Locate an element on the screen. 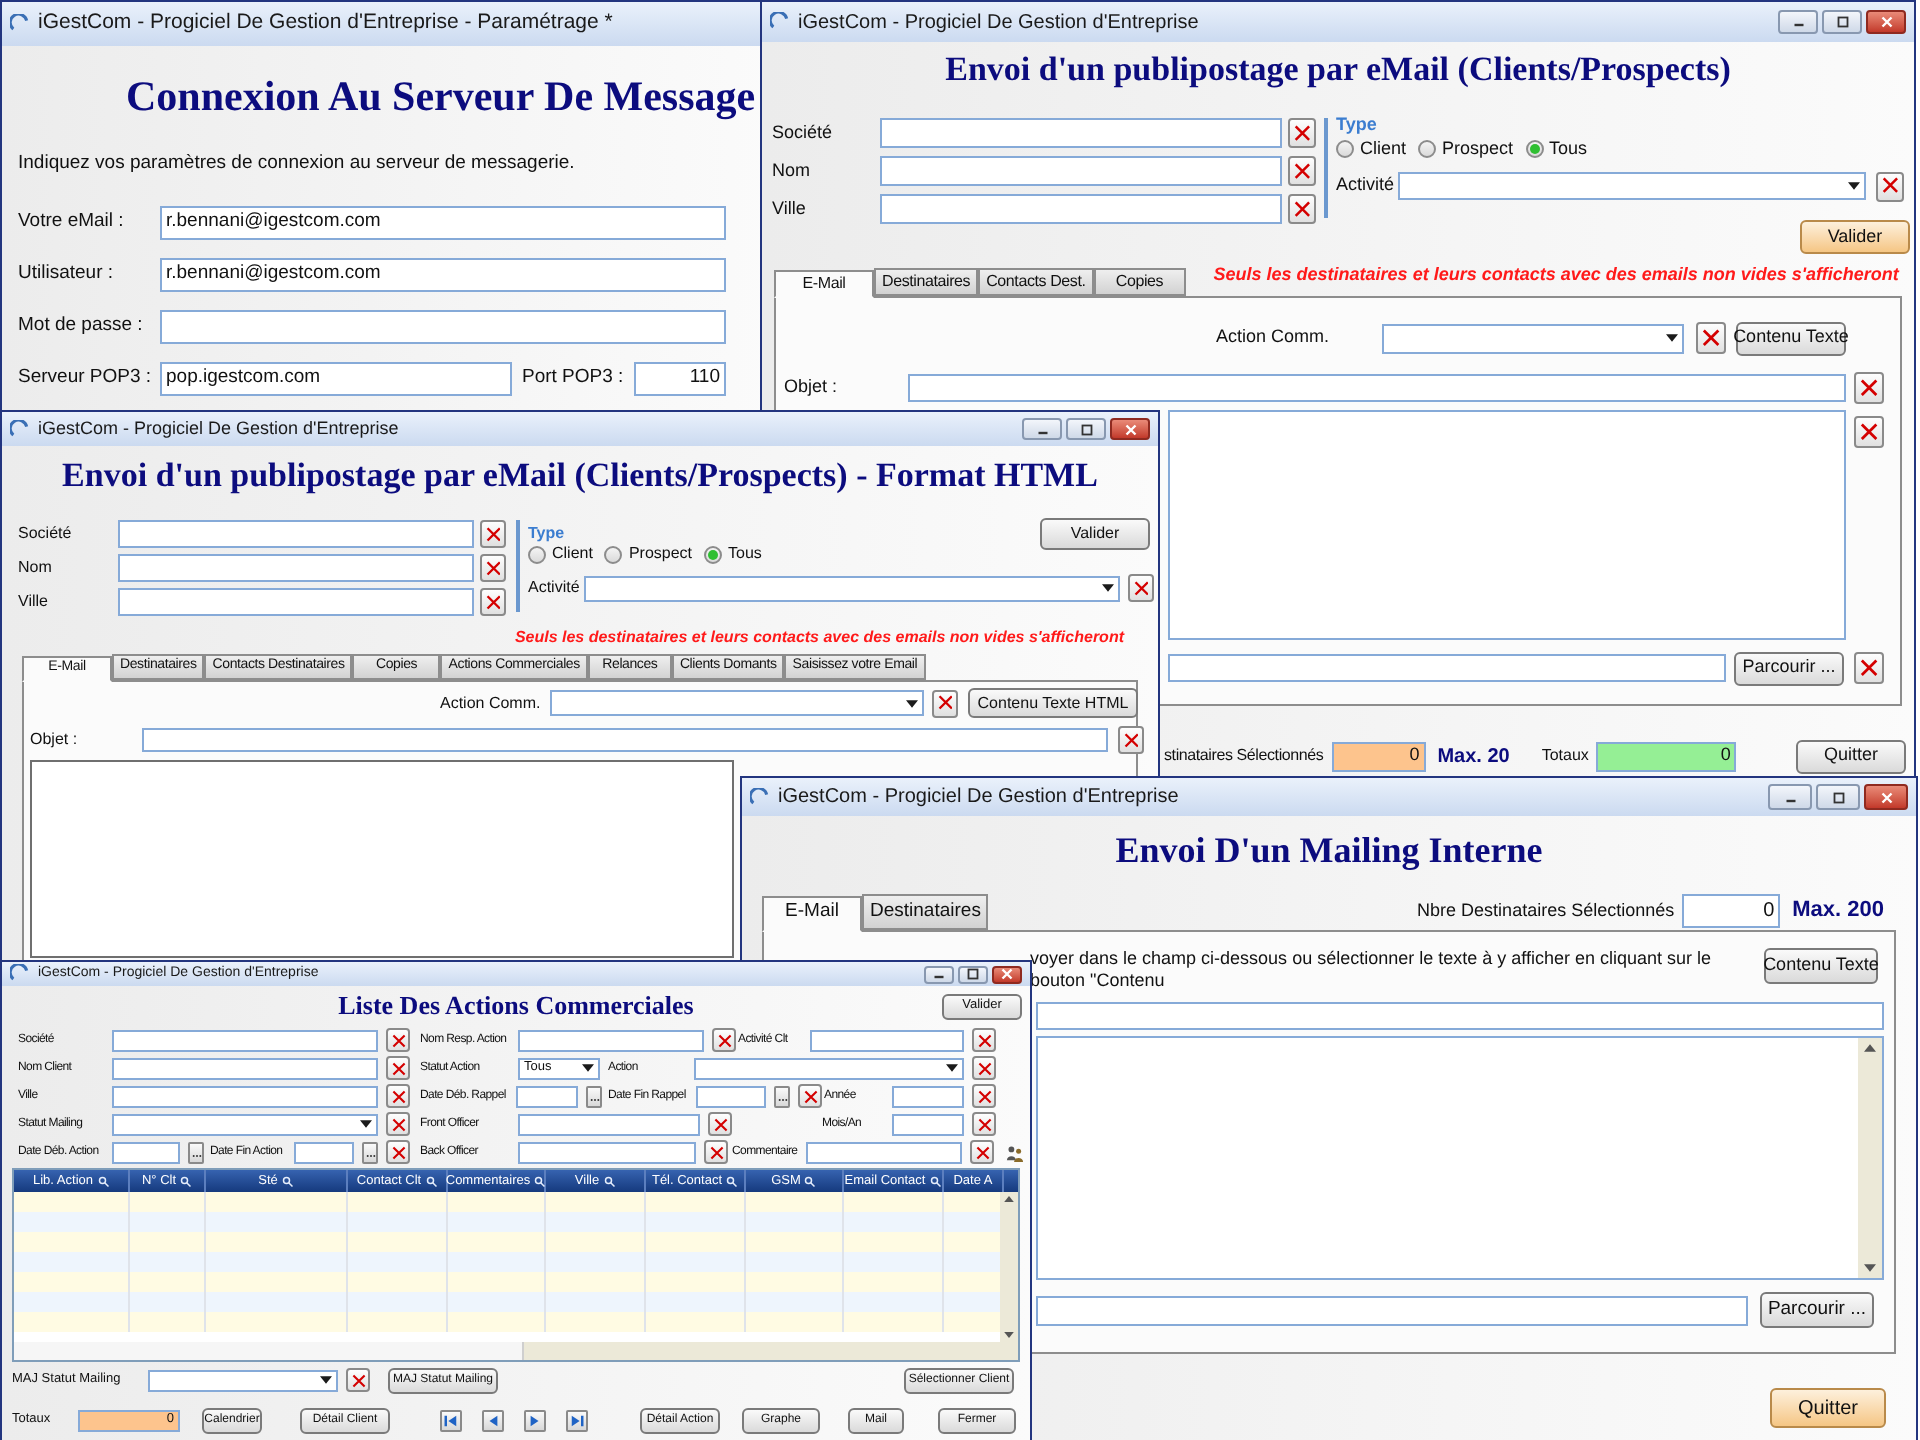 The image size is (1920, 1440). tab: Copies is located at coordinates (1139, 281).